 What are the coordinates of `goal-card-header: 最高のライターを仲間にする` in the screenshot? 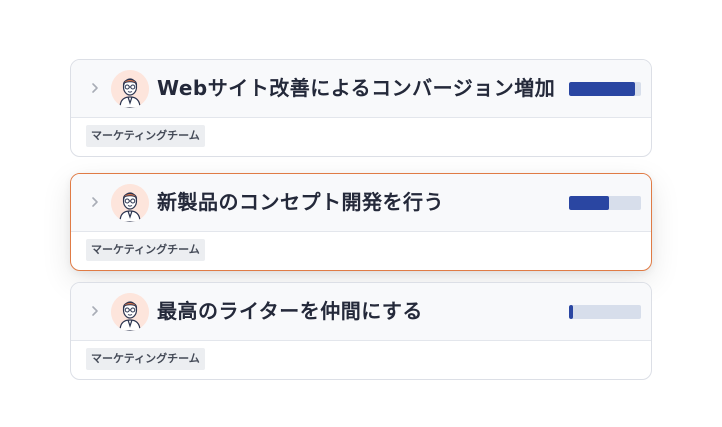 It's located at (361, 312).